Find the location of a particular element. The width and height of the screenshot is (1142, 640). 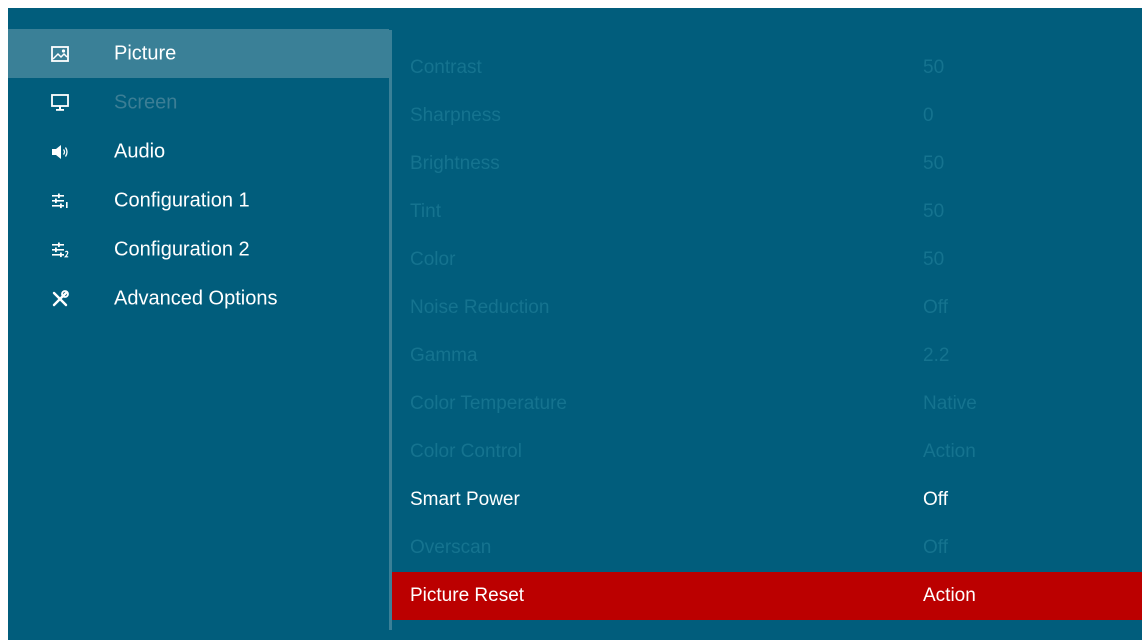

setting-value: 2.2 is located at coordinates (936, 355).